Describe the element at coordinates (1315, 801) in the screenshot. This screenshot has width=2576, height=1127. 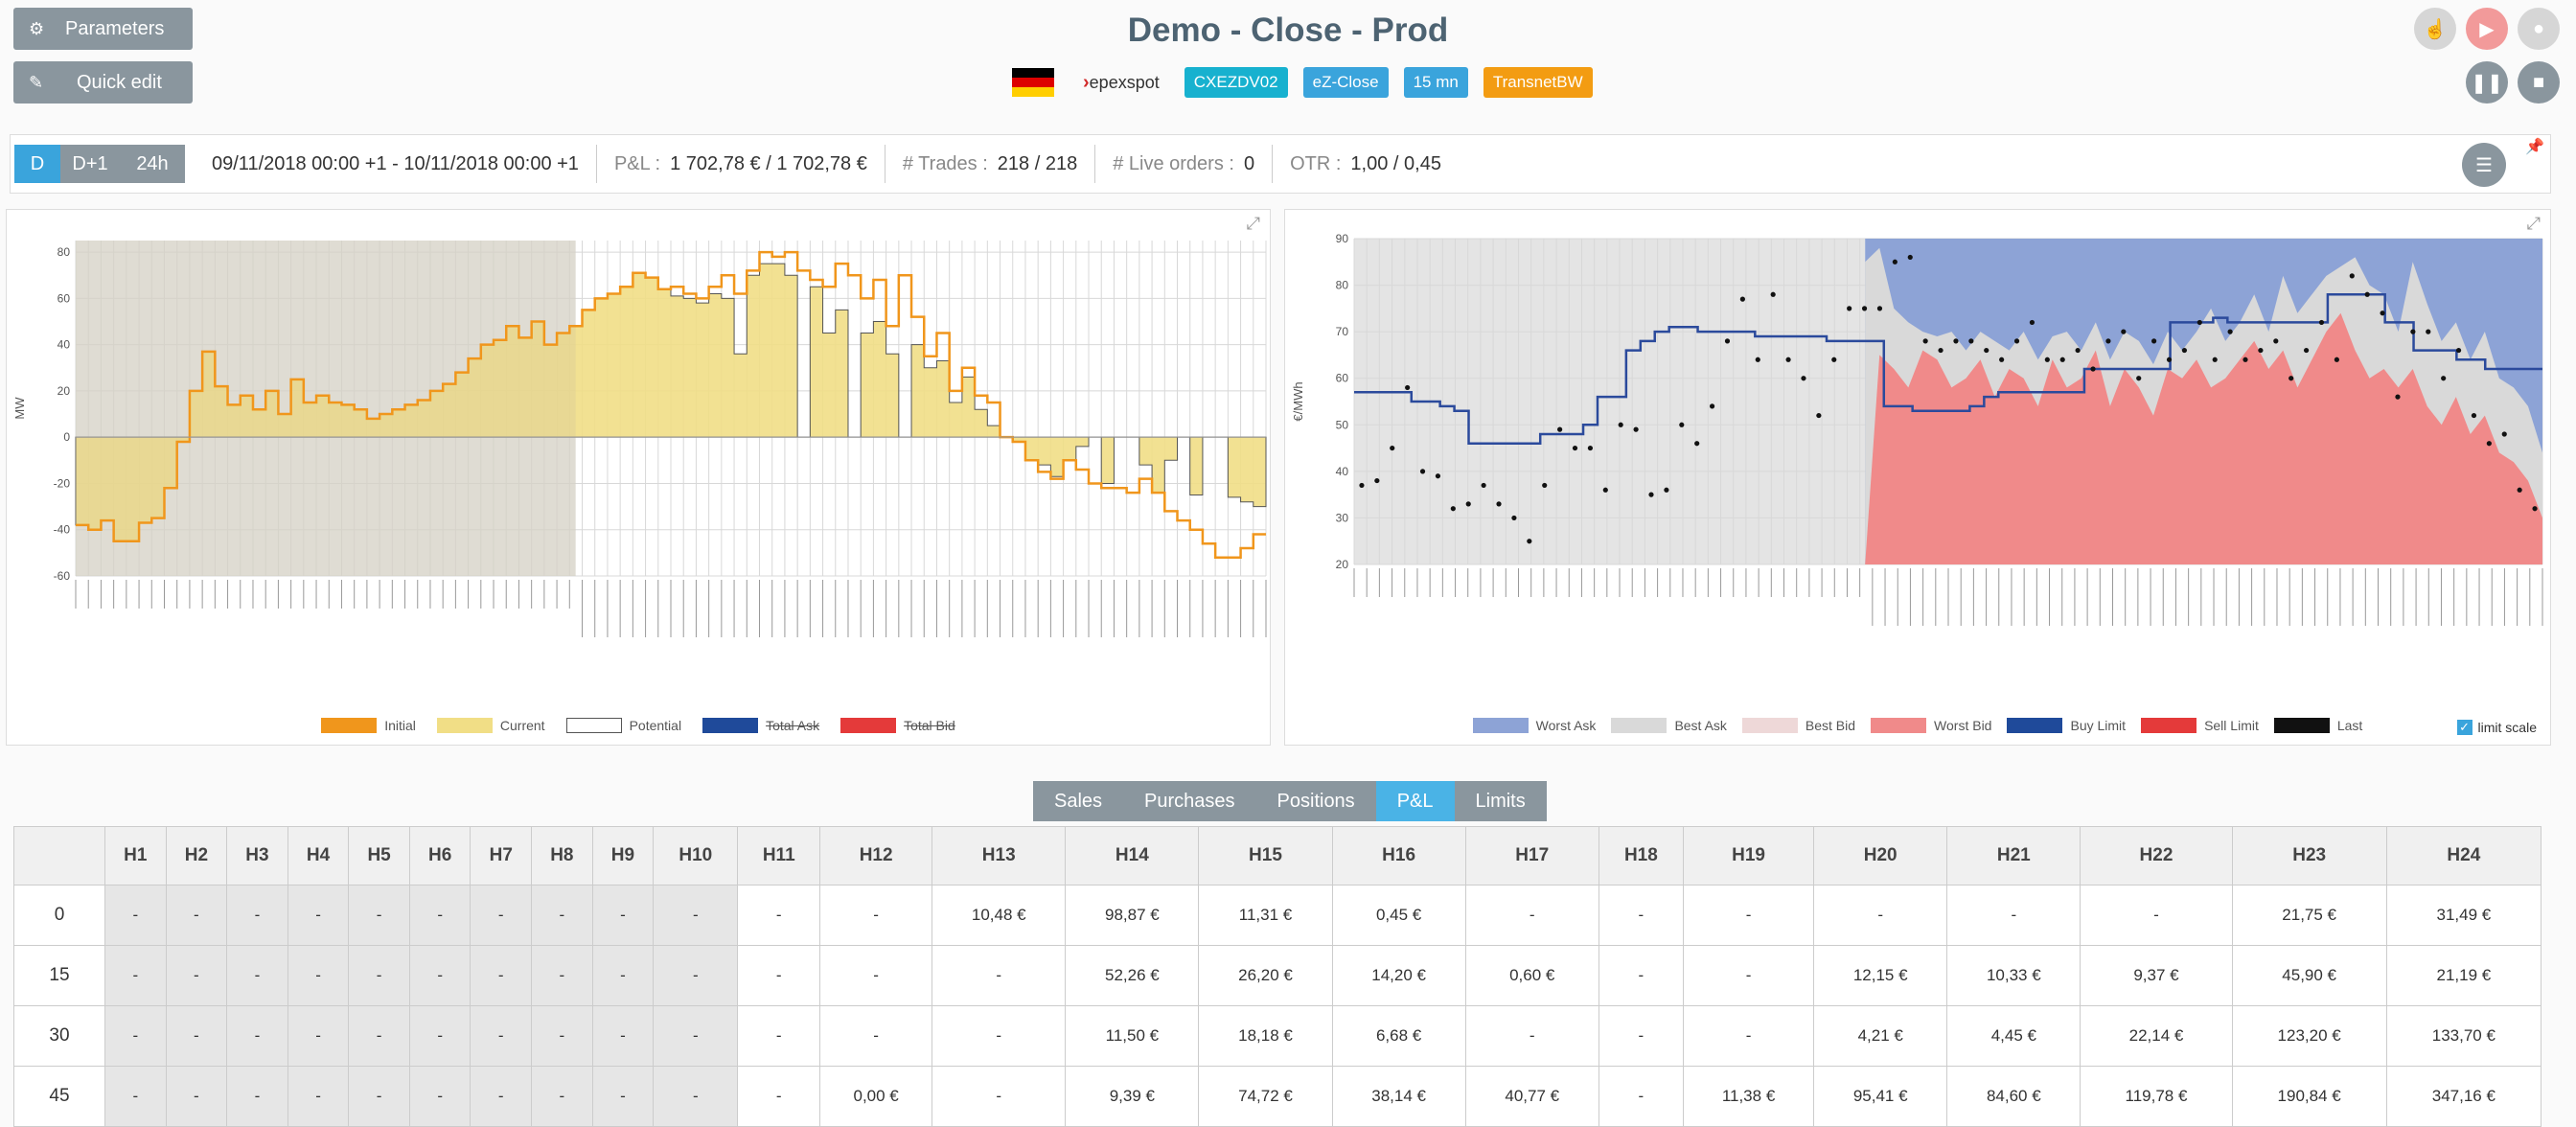
I see `tab-positions: Positions` at that location.